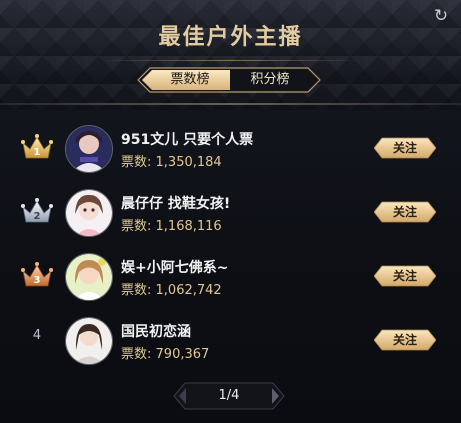 The height and width of the screenshot is (423, 461). I want to click on vote-count: 票数: 1,350,184, so click(171, 160).